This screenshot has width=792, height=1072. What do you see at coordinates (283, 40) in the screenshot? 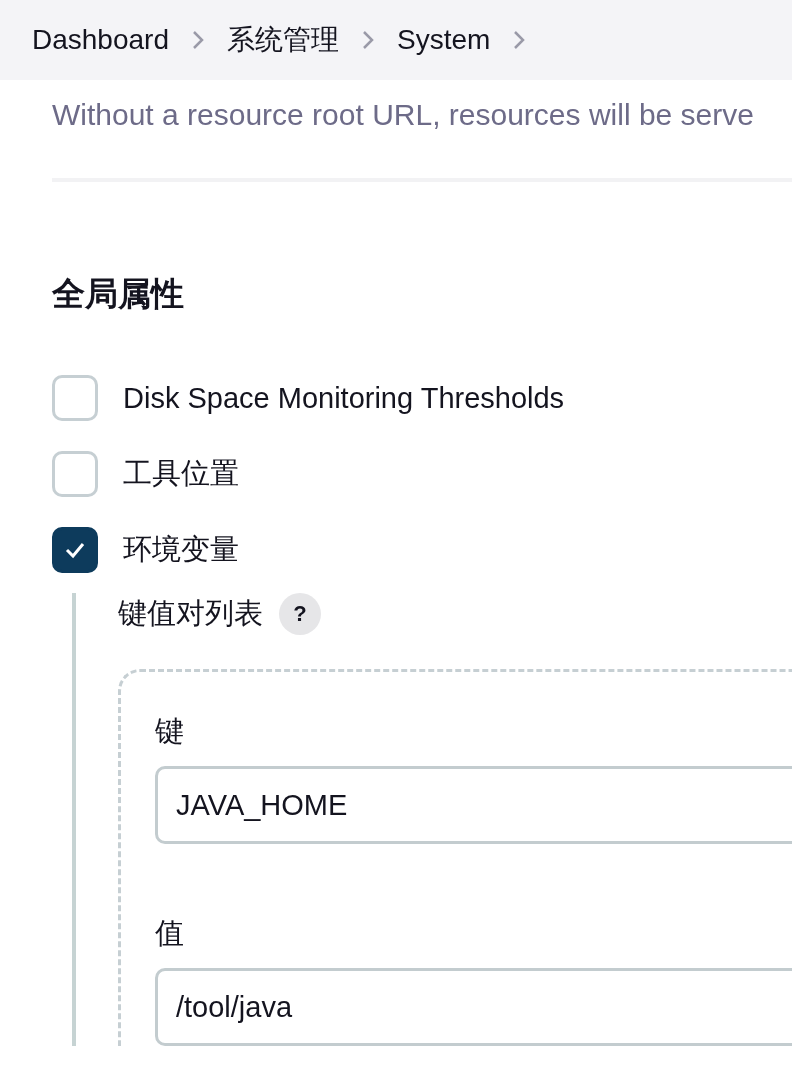
I see `breadcrumb-link: 系统管理` at bounding box center [283, 40].